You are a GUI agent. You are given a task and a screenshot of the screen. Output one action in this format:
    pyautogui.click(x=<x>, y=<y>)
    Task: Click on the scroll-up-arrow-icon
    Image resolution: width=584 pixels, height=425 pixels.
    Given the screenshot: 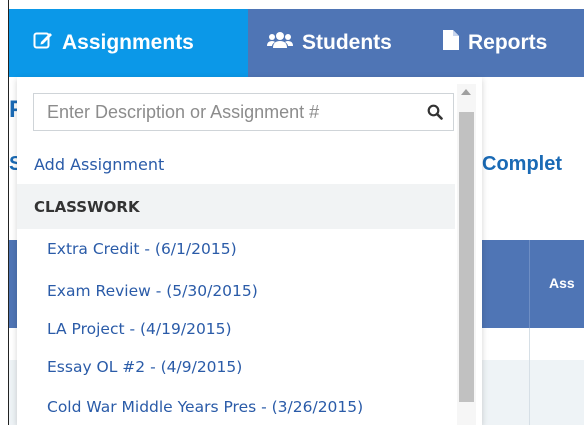 What is the action you would take?
    pyautogui.click(x=466, y=92)
    